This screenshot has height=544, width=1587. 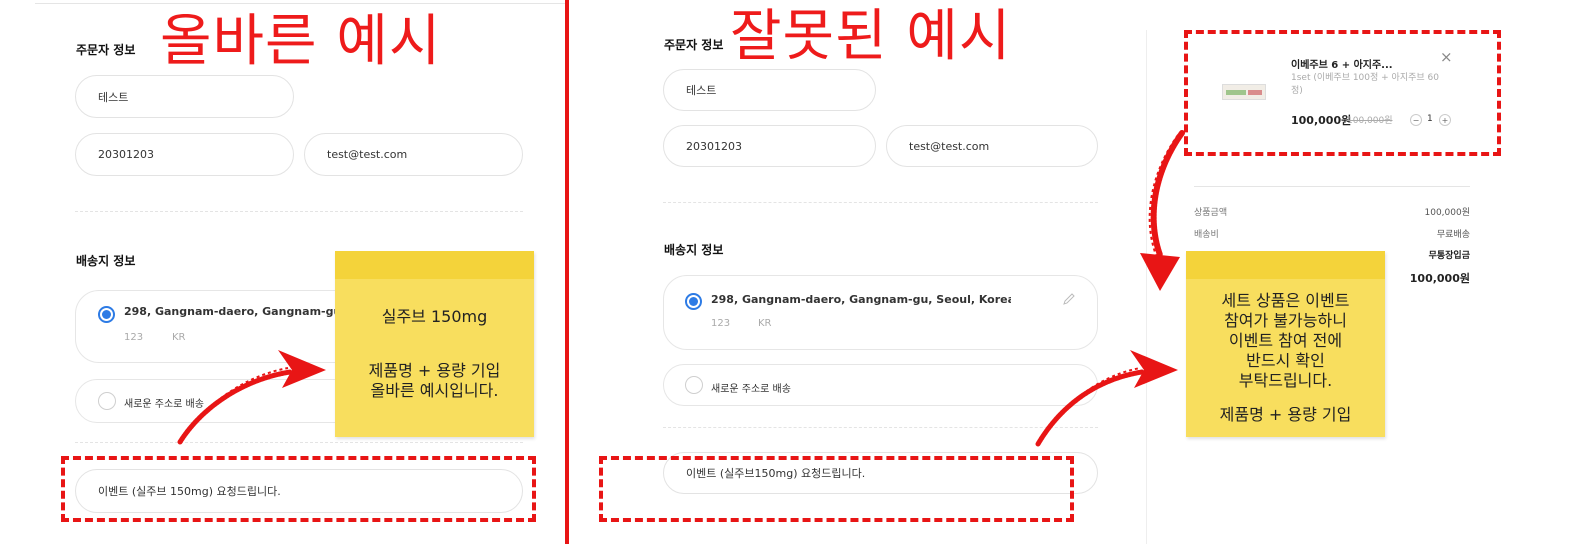 I want to click on sticky-note-correct: 실주브 150mg 제품명 + 용량 기입 올바른 예시입니다., so click(x=434, y=344).